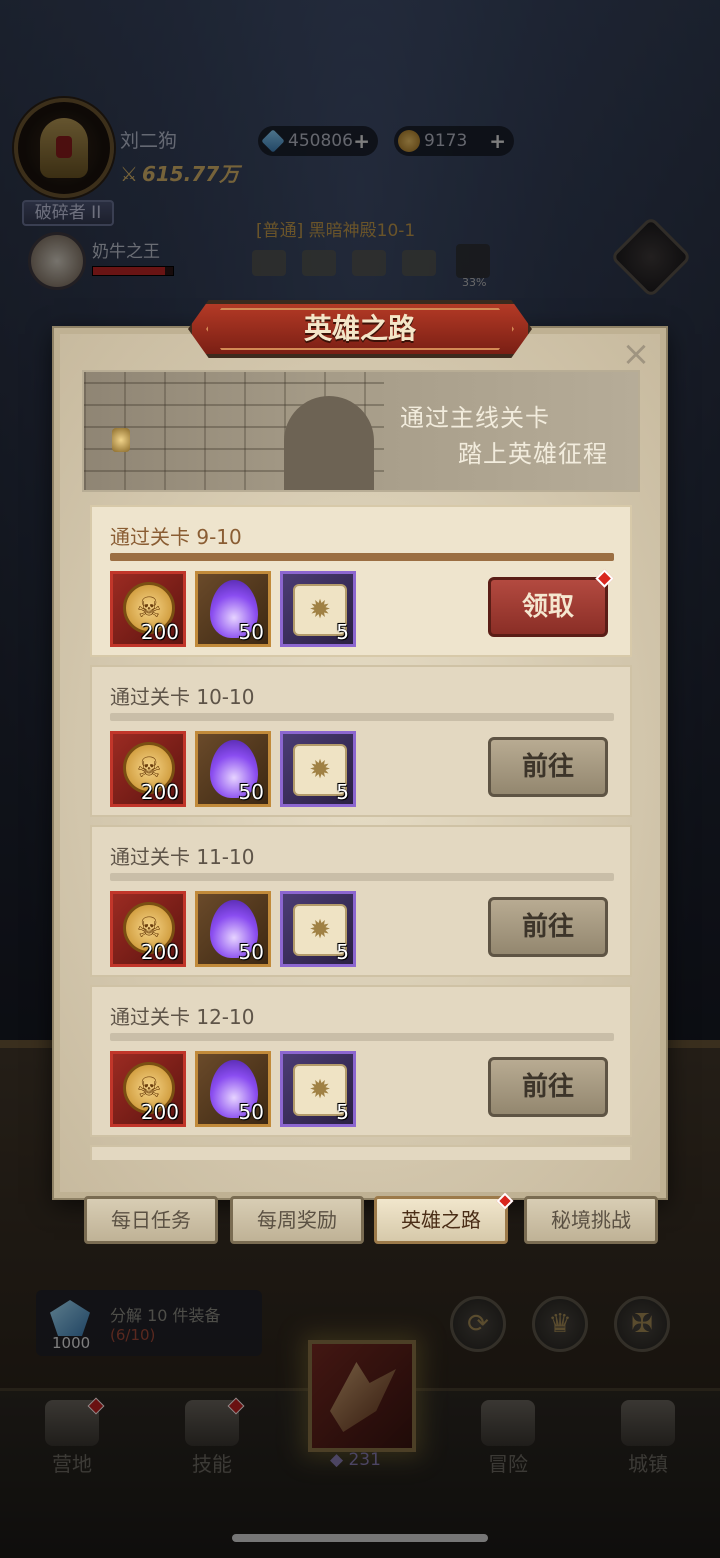  I want to click on dialog-tabs: 每日任务 每周奖励 英雄之路 秘境挑战, so click(374, 1222).